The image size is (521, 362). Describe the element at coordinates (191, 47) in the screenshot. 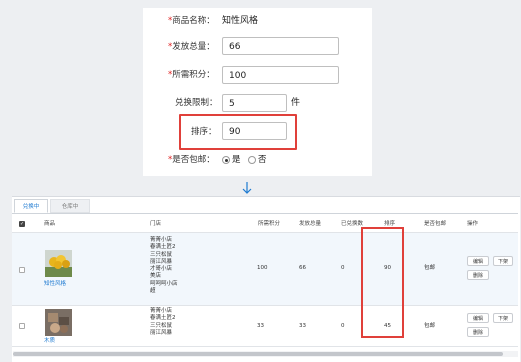

I see `total-issued-label: *发放总量：` at that location.